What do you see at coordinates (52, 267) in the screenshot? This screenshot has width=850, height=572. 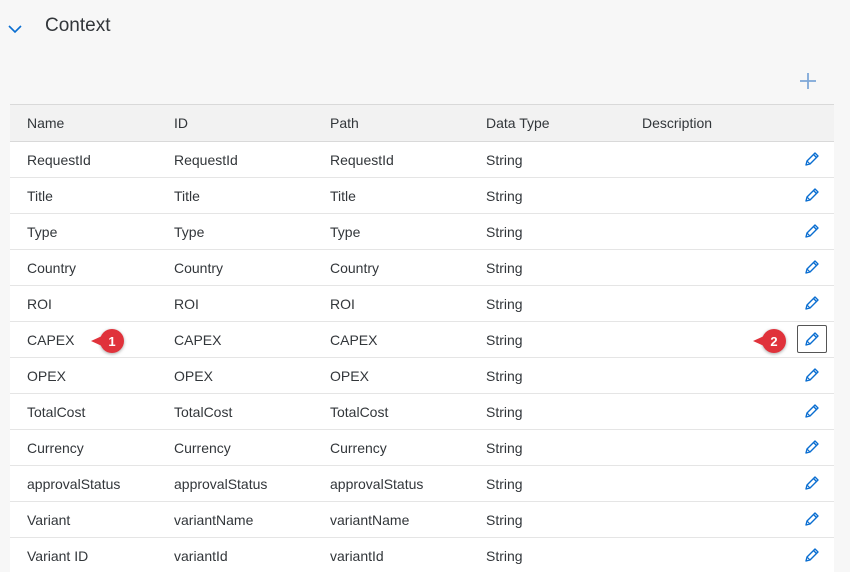 I see `cell-name: Country` at bounding box center [52, 267].